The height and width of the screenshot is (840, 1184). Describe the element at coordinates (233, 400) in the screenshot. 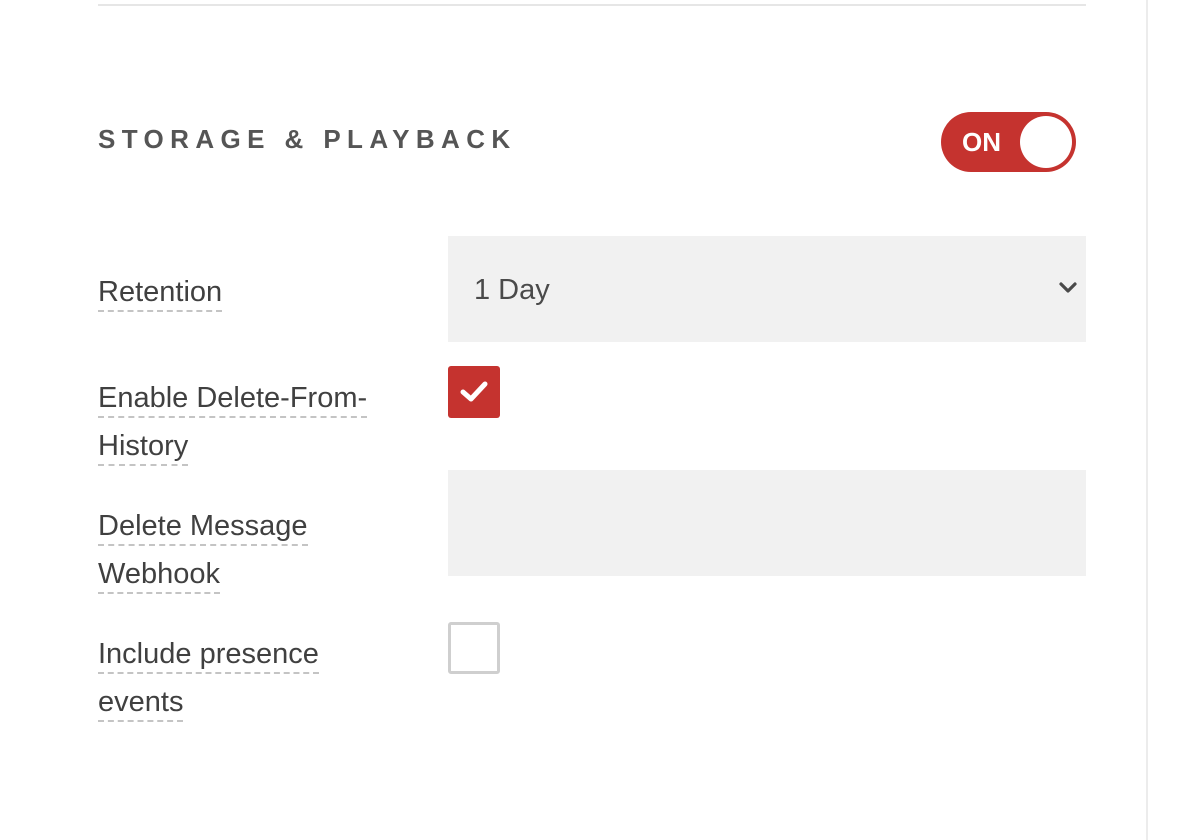

I see `delete-from-history-label-line1: Enable Delete-From-` at that location.